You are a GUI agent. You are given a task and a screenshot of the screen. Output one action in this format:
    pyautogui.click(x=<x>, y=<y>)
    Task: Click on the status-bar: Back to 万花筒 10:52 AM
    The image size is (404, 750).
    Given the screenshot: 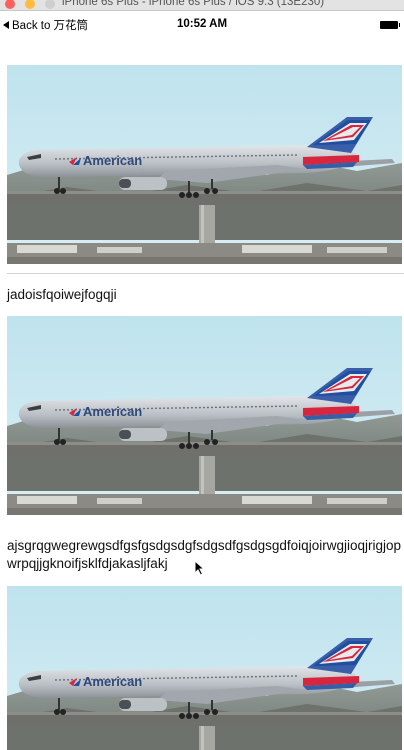 What is the action you would take?
    pyautogui.click(x=202, y=23)
    